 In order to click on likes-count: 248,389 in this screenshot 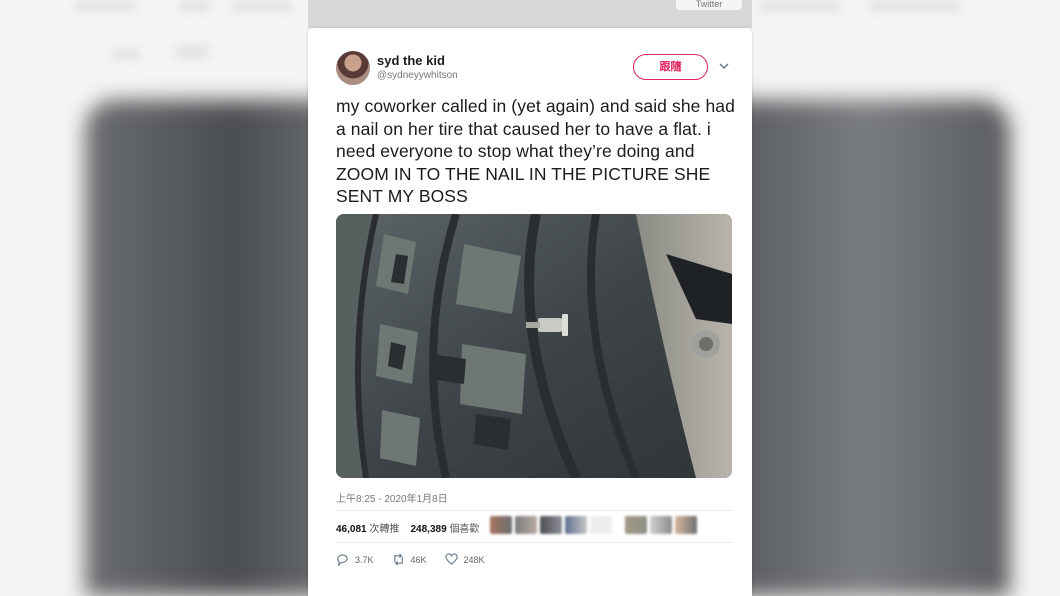, I will do `click(429, 529)`.